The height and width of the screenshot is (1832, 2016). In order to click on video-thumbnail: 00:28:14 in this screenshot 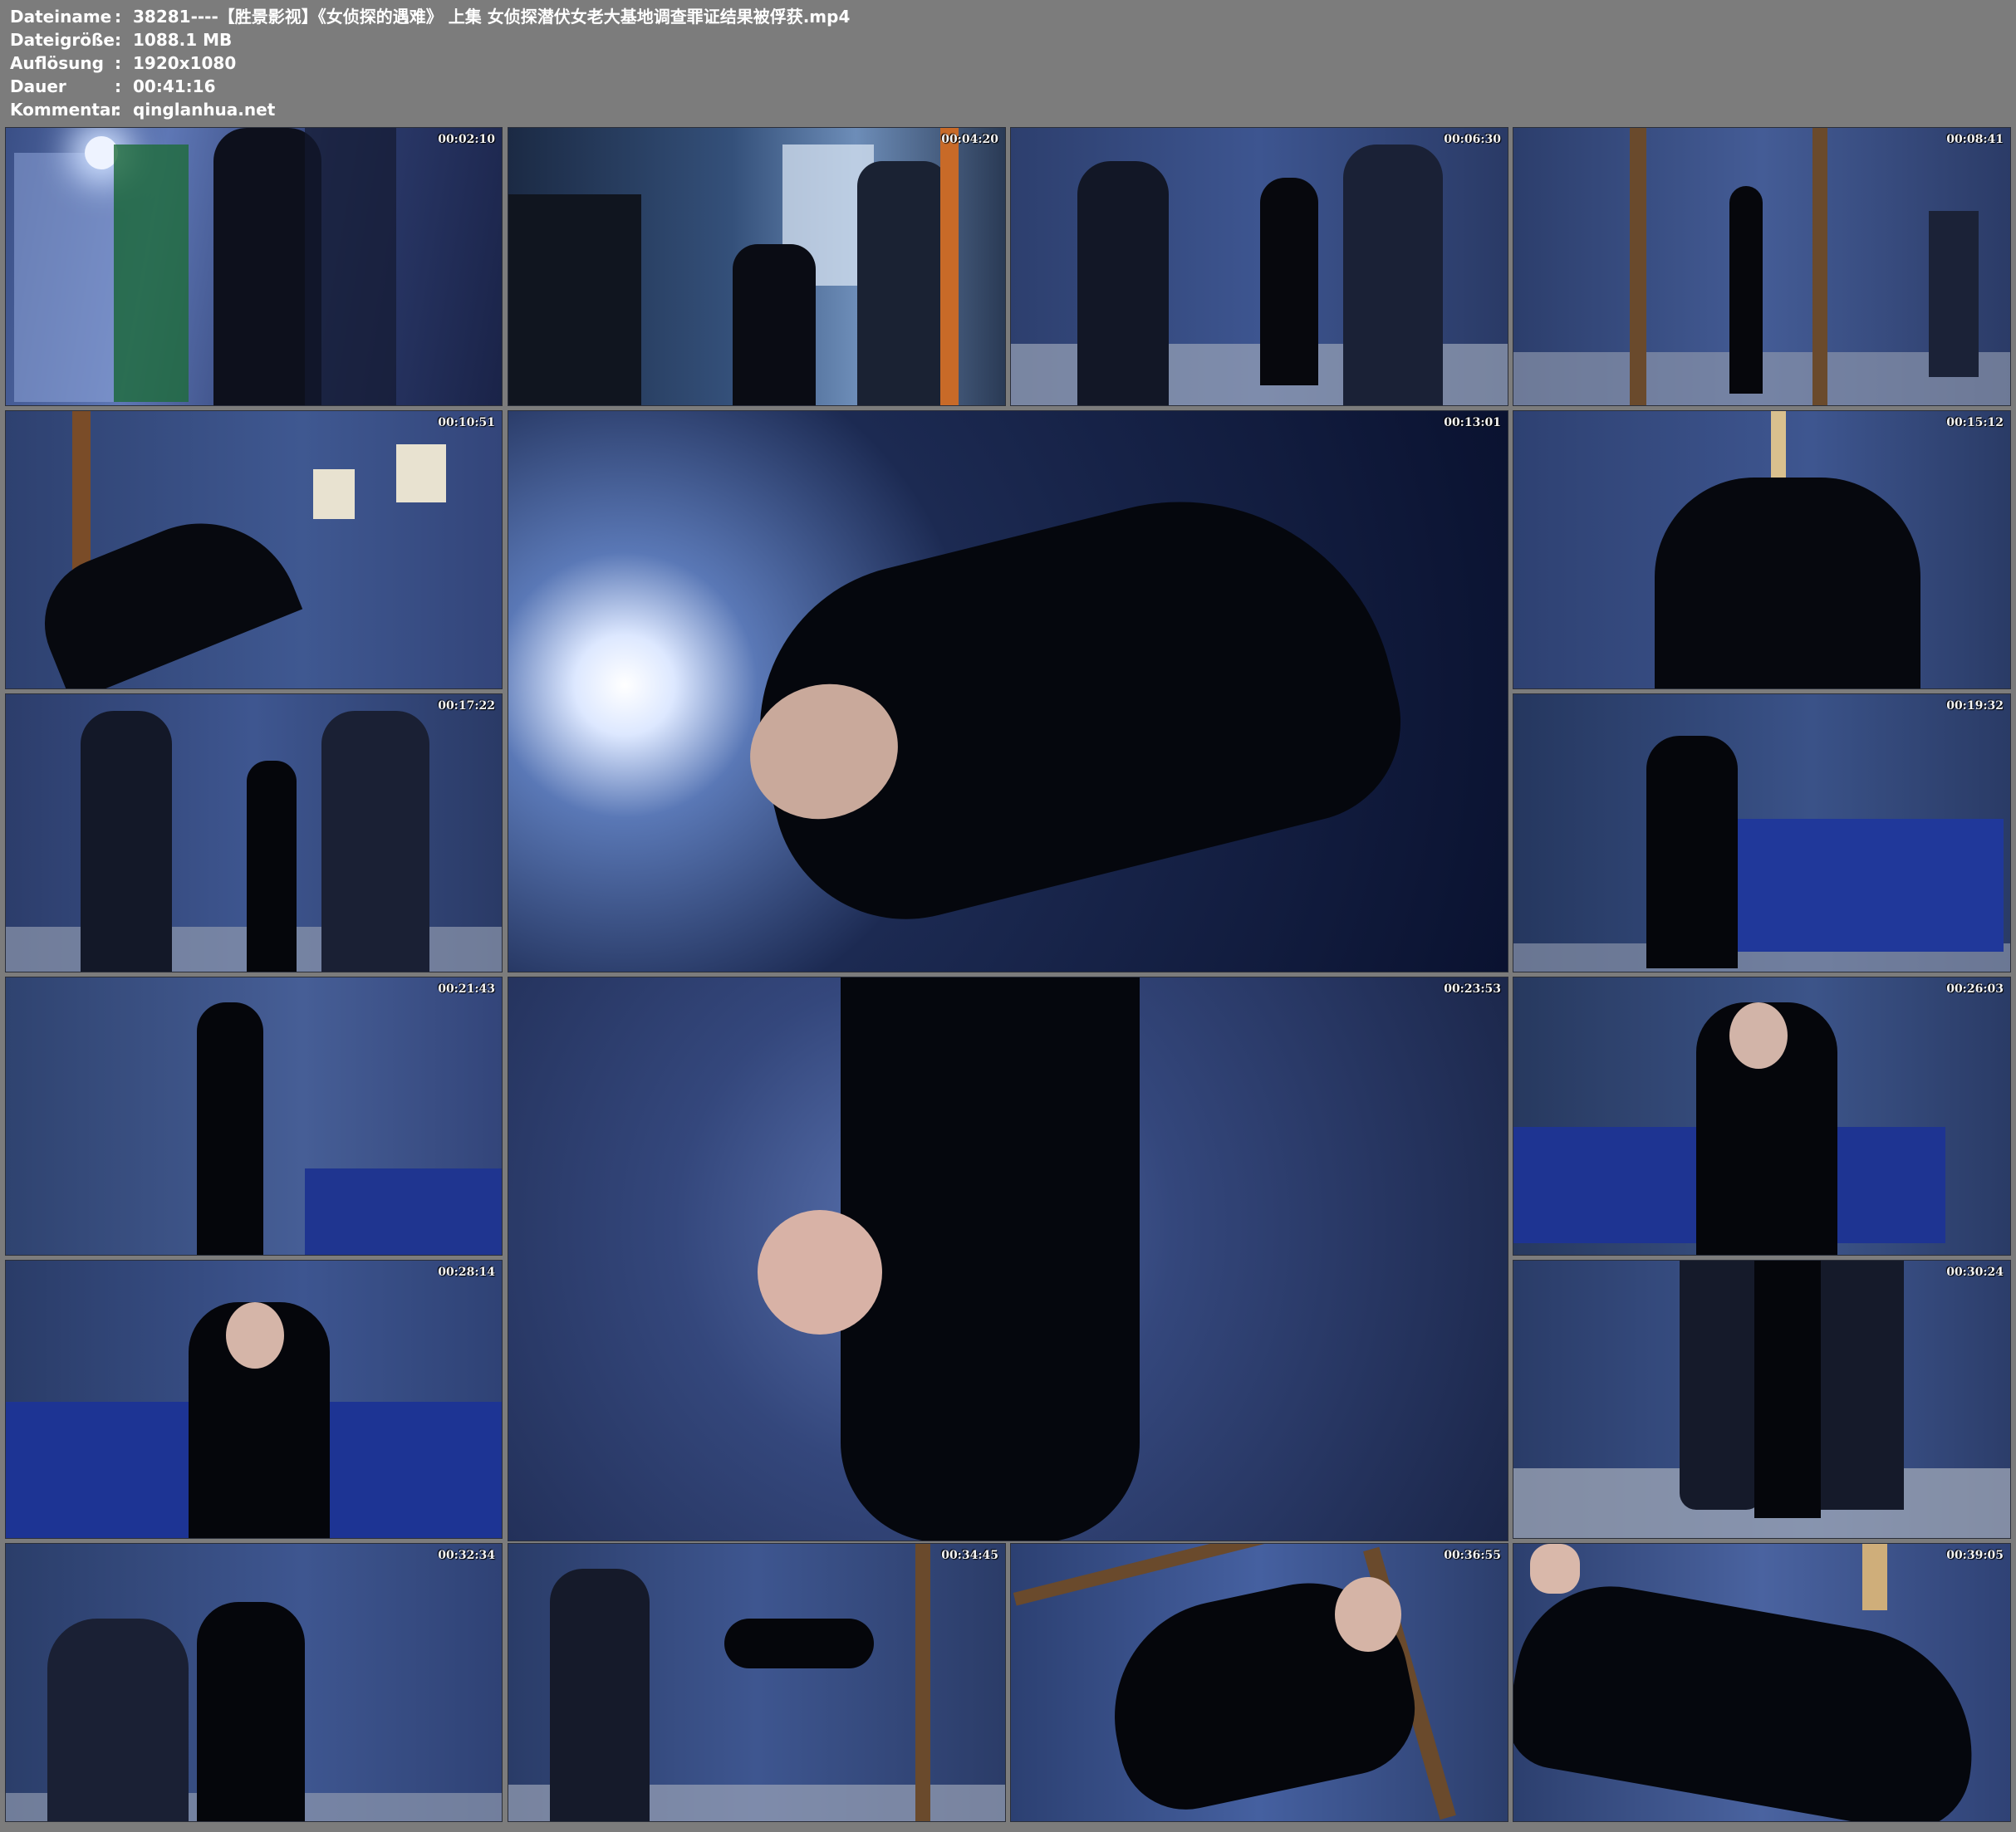, I will do `click(254, 1399)`.